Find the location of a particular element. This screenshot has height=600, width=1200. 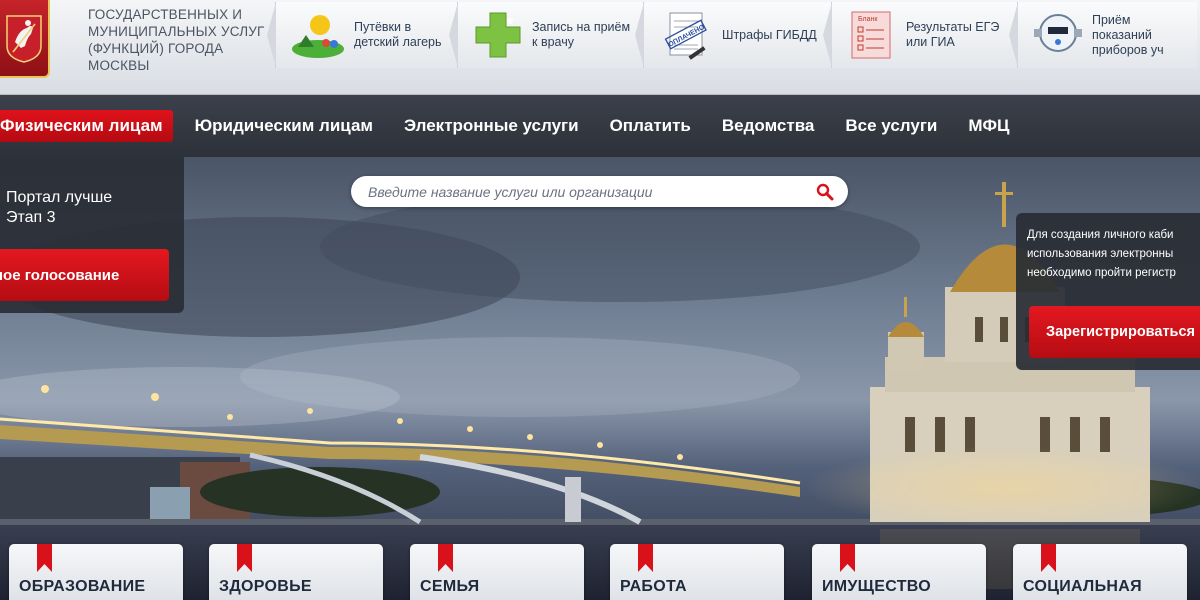

search-input is located at coordinates (576, 191).